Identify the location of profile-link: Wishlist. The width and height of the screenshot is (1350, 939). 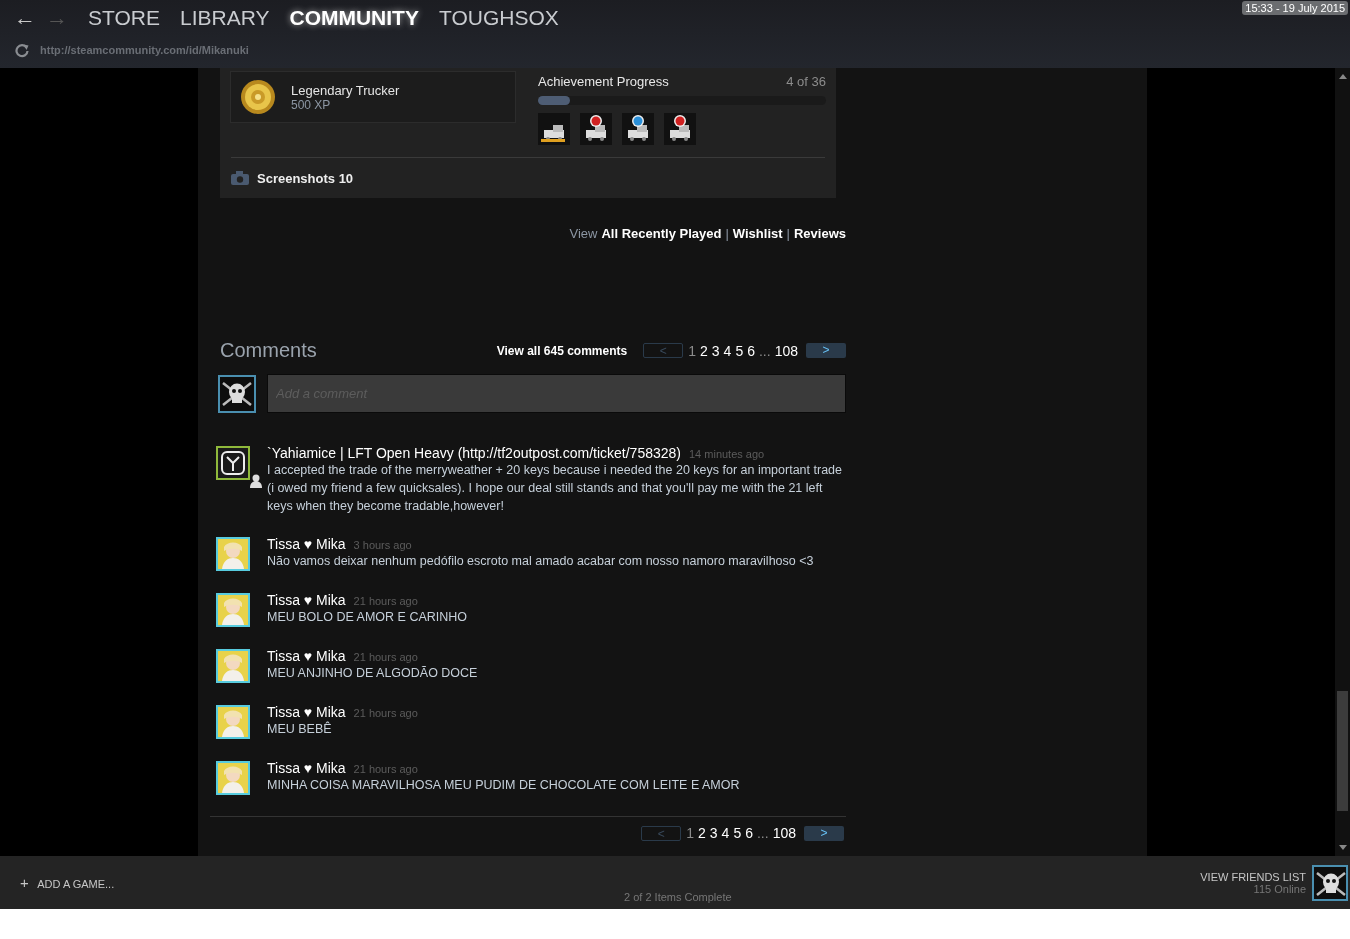
(757, 233).